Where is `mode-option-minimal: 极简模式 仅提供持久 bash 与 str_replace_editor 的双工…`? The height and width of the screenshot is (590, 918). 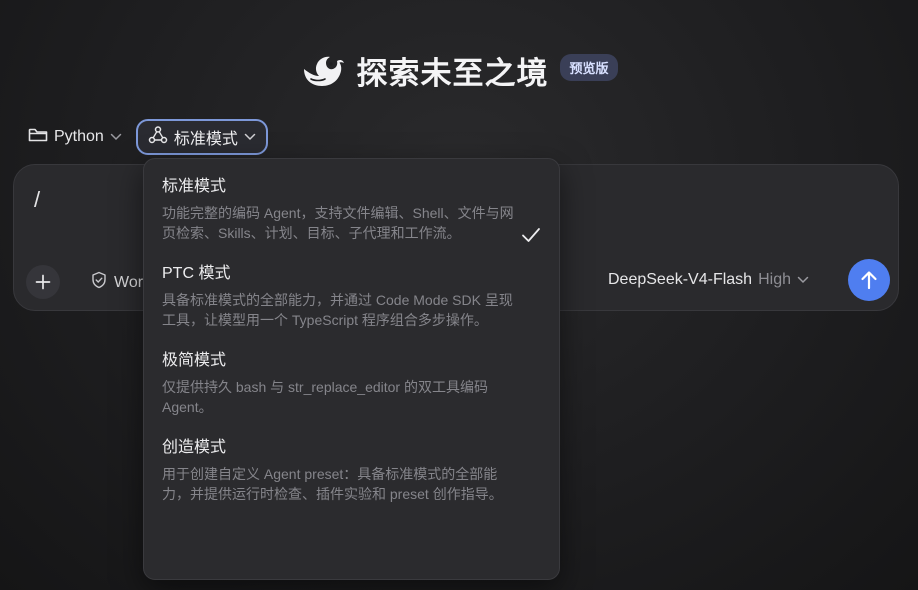
mode-option-minimal: 极简模式 仅提供持久 bash 与 str_replace_editor 的双工… is located at coordinates (351, 384).